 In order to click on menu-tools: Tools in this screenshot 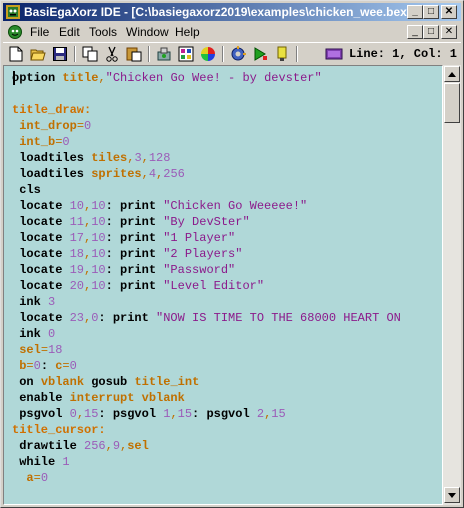, I will do `click(103, 32)`.